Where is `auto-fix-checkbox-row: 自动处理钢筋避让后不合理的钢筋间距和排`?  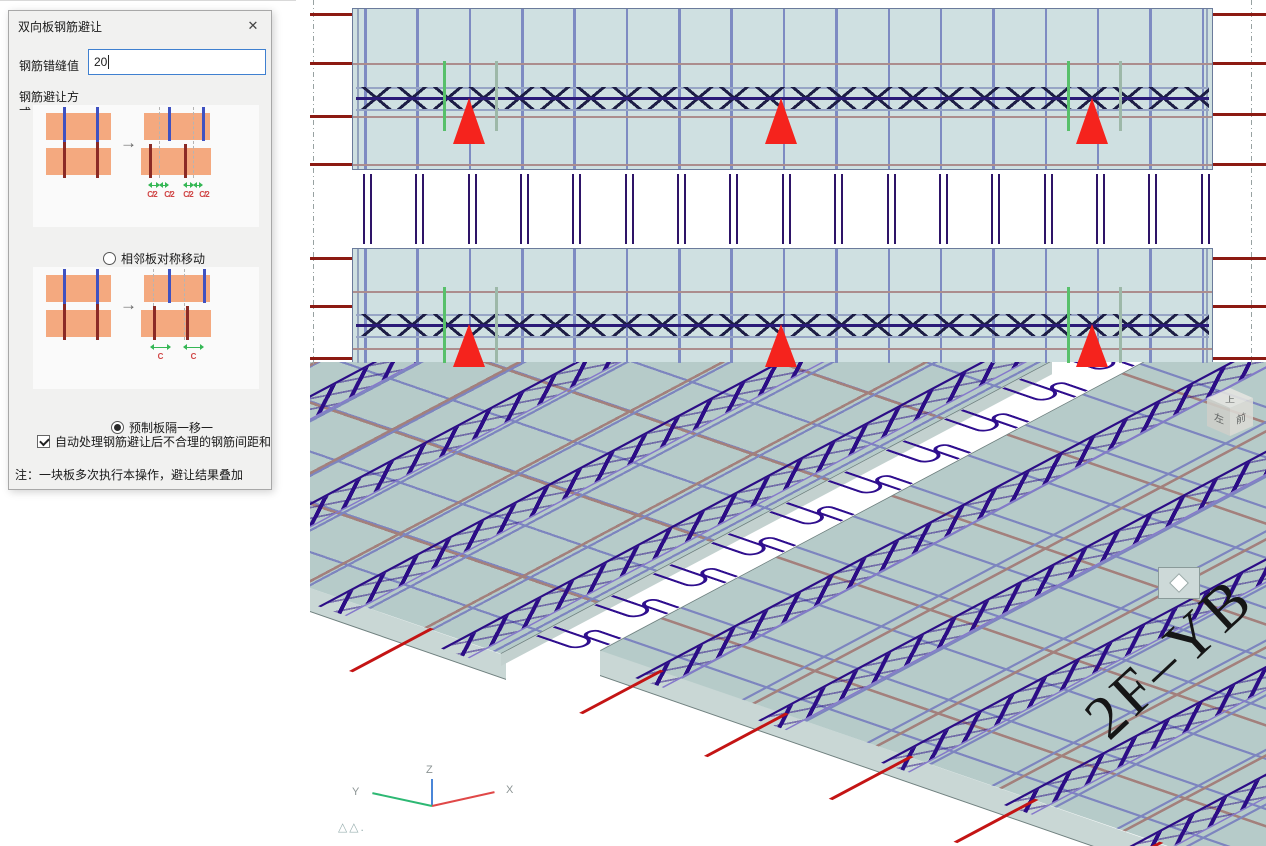
auto-fix-checkbox-row: 自动处理钢筋避让后不合理的钢筋间距和排 is located at coordinates (154, 441).